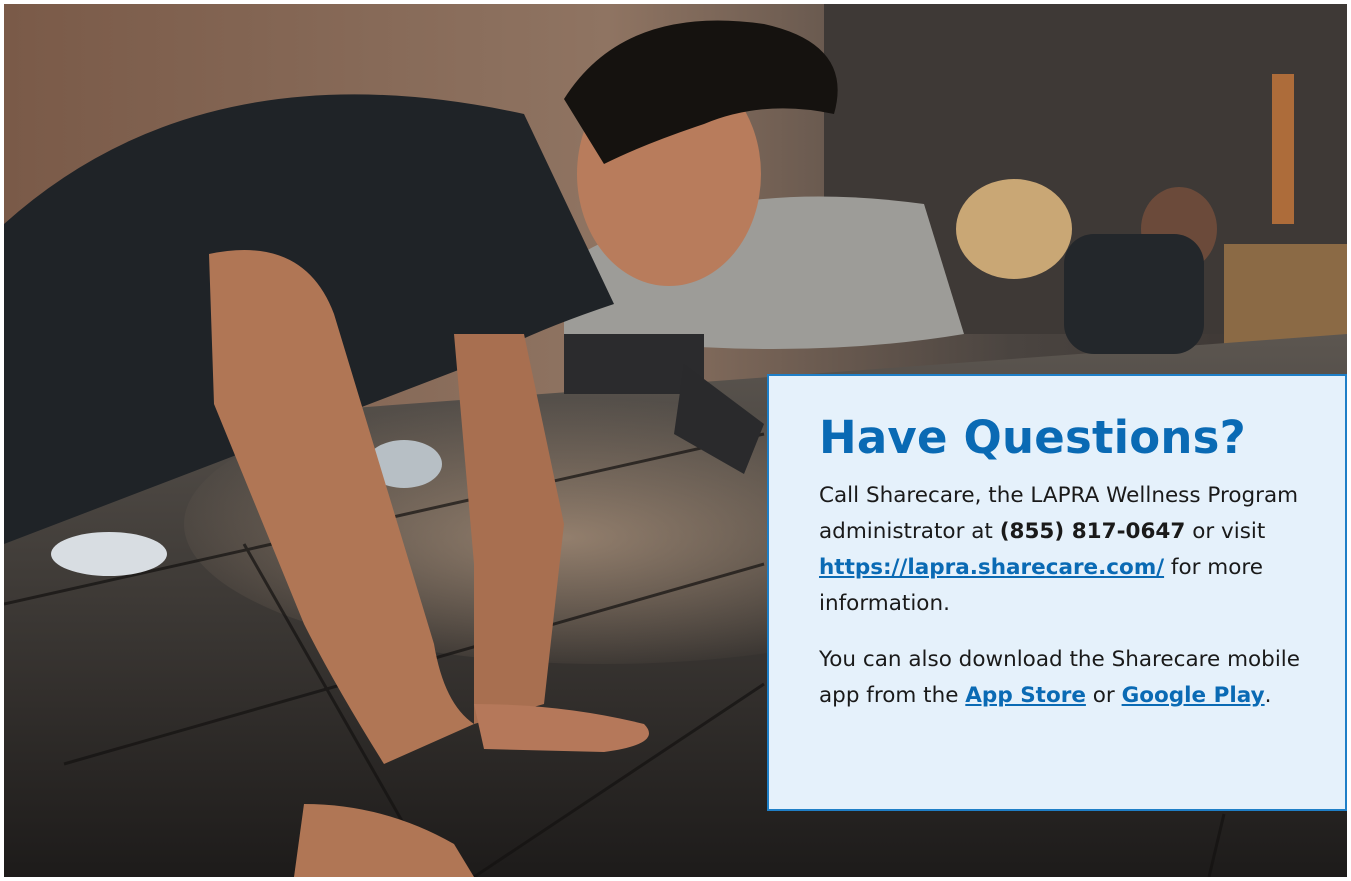  Describe the element at coordinates (1193, 695) in the screenshot. I see `google-play-link: Google Play` at that location.